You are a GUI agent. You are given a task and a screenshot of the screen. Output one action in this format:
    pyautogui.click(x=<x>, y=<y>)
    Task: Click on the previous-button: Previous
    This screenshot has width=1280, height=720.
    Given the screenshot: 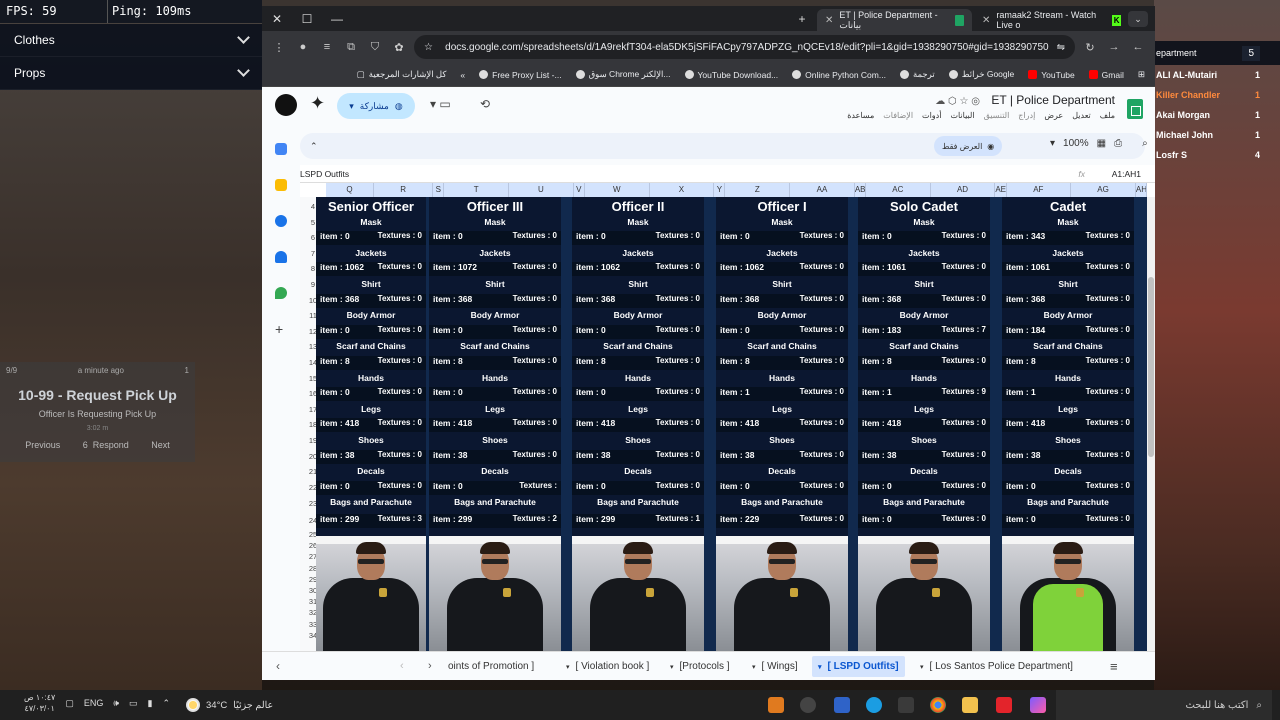 What is the action you would take?
    pyautogui.click(x=42, y=445)
    